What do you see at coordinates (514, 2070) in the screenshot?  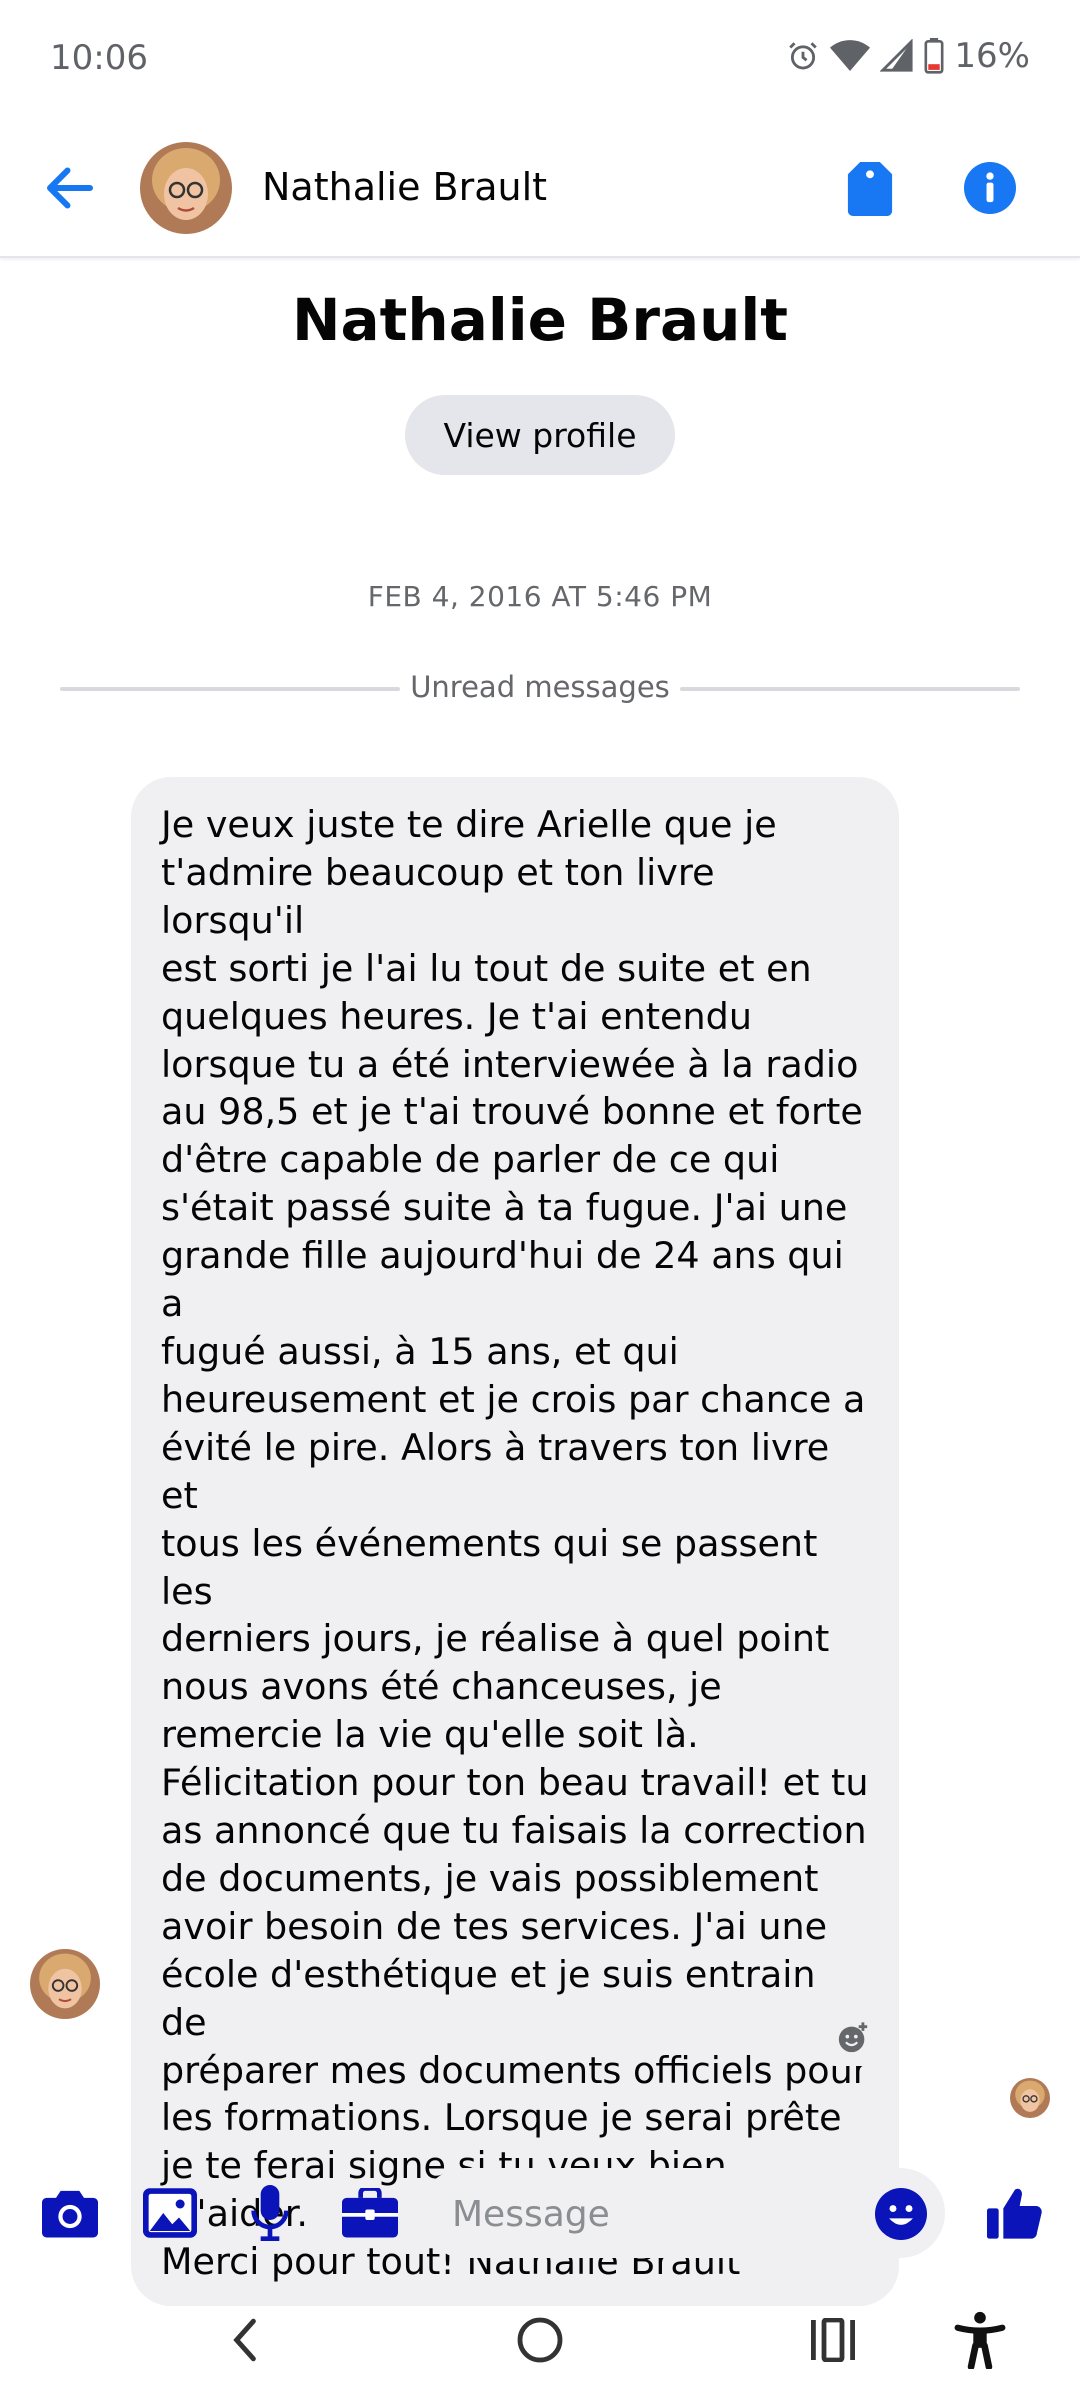 I see `message-line: préparer mes documents officiels pour` at bounding box center [514, 2070].